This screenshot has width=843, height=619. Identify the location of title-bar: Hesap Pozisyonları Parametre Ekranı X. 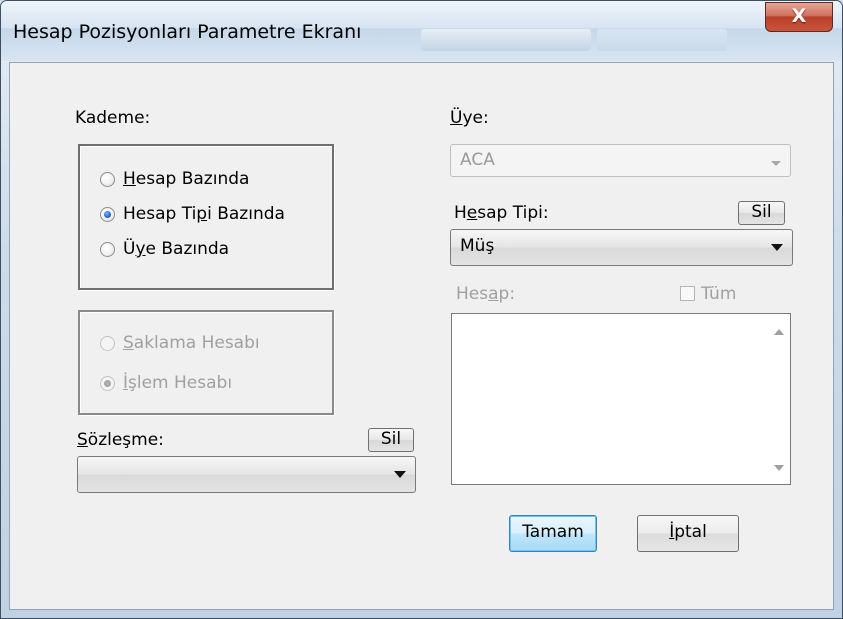
(421, 31).